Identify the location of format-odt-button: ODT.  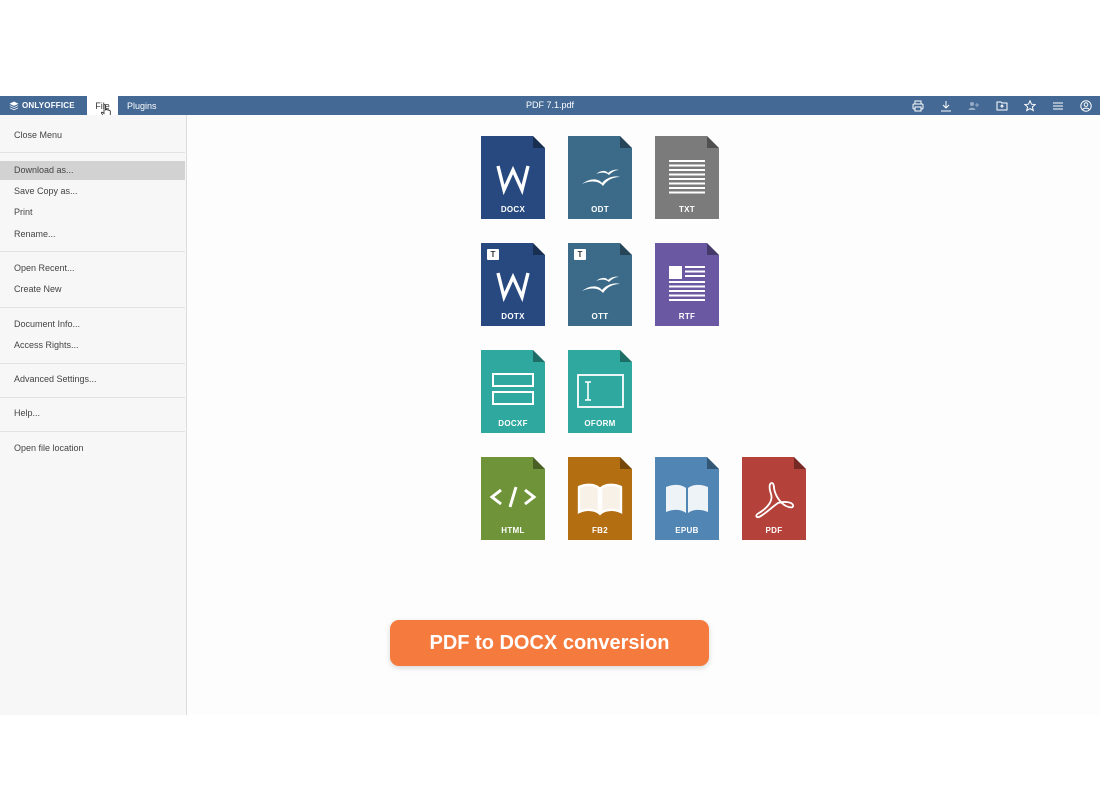
(600, 177).